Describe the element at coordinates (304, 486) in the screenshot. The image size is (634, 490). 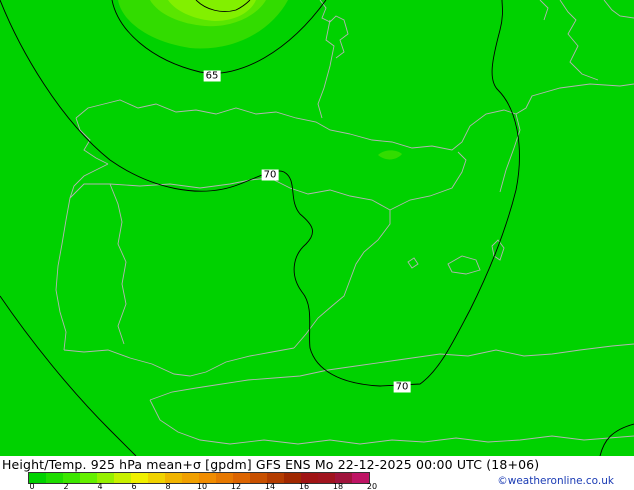
I see `legend-tick-label: 16` at that location.